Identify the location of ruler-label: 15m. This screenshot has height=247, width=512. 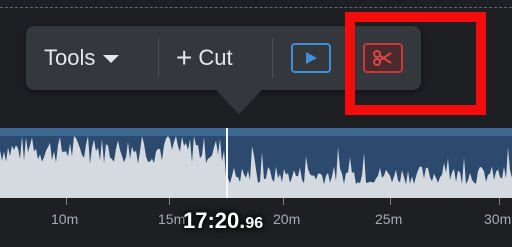
(172, 219).